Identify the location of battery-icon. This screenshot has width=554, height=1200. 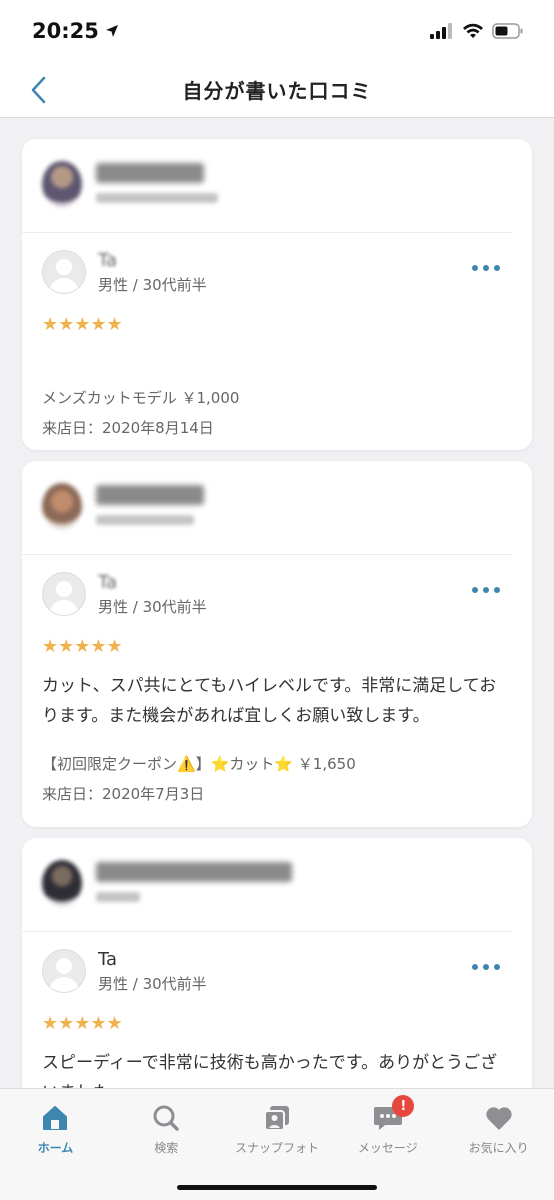
(507, 31).